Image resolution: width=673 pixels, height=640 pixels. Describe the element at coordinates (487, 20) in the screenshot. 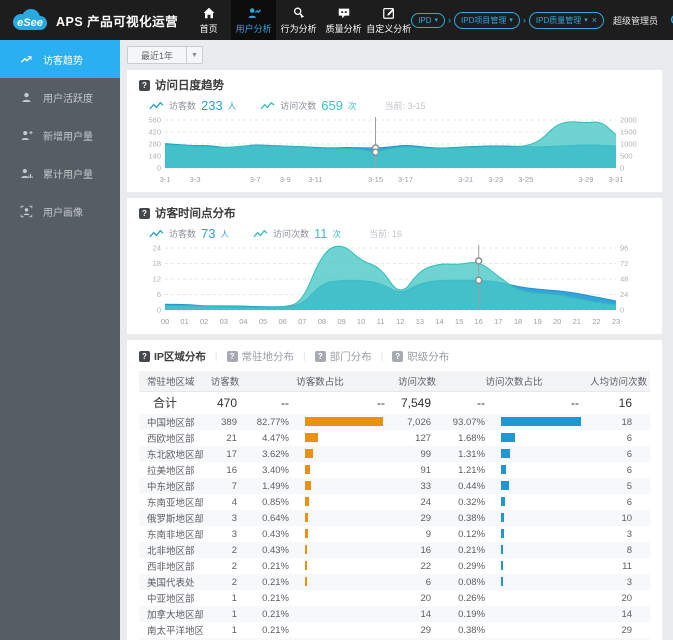

I see `breadcrumb-pill: IPD项目管理 ▾` at that location.